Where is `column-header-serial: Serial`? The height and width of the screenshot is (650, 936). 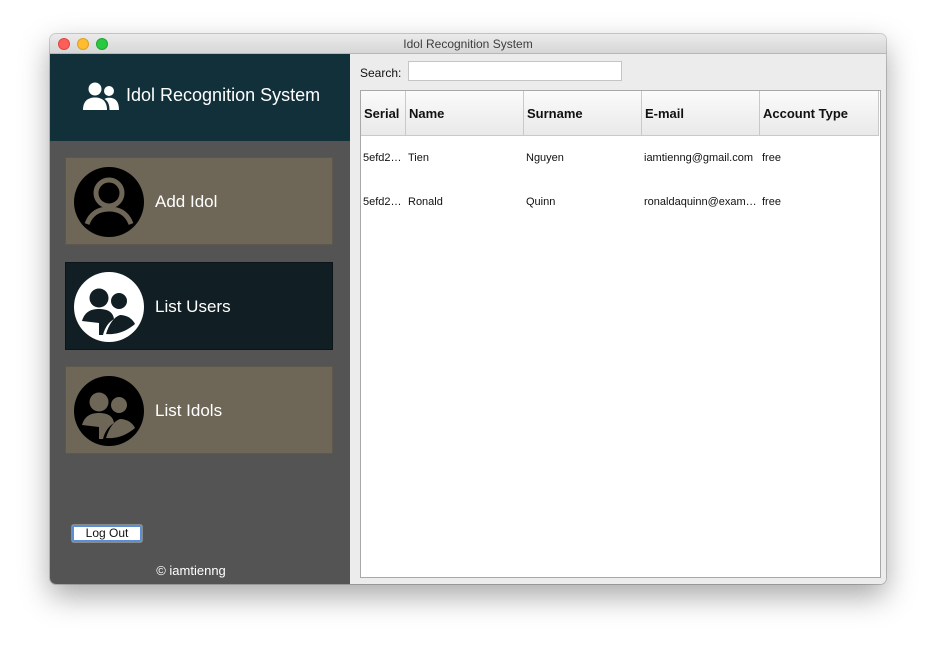
column-header-serial: Serial is located at coordinates (383, 113).